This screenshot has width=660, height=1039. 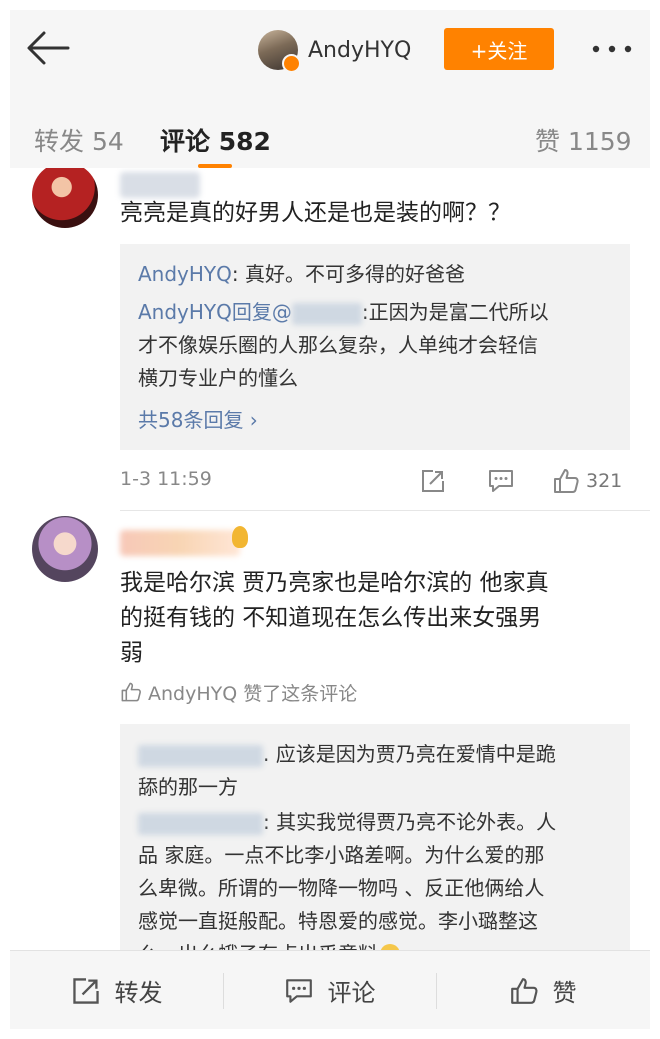 I want to click on top-bar: AndyHYQ +关注, so click(x=330, y=49).